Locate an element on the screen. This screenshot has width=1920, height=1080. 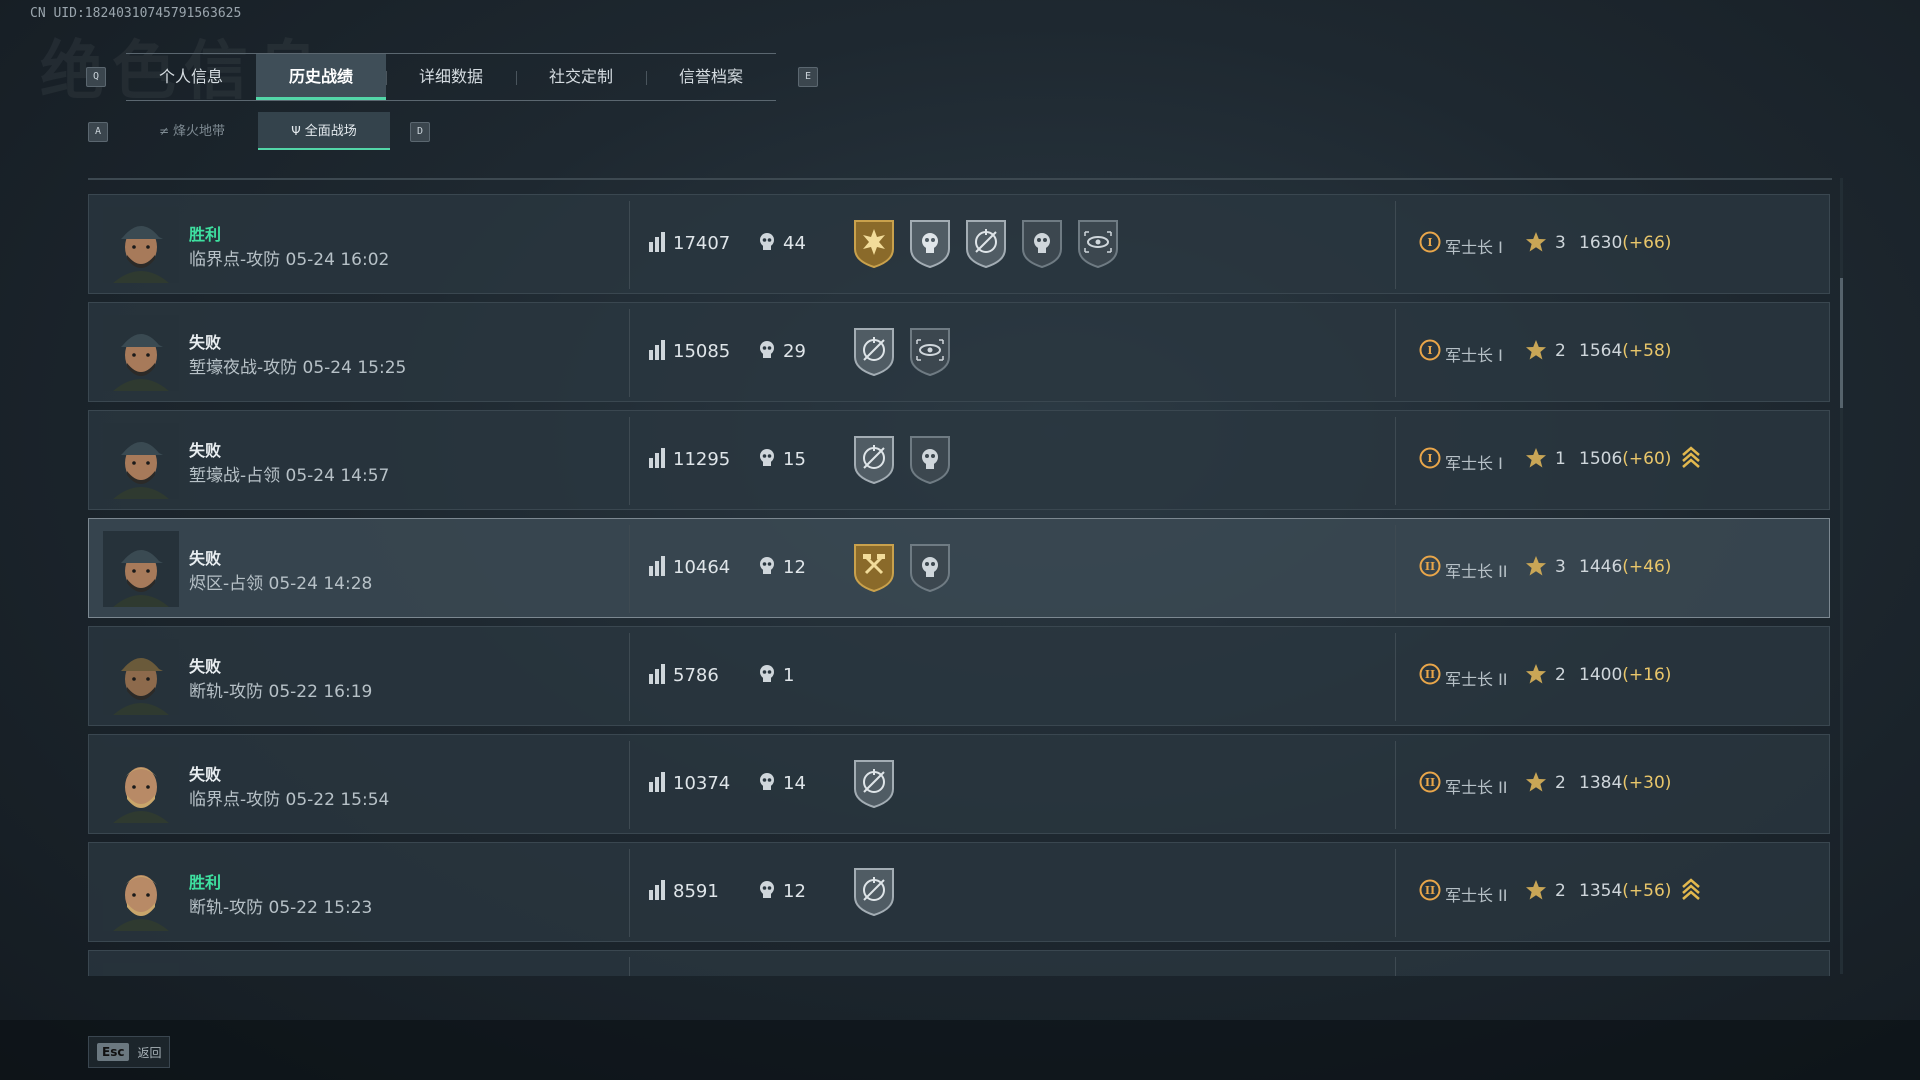
points-value: 1384 is located at coordinates (1601, 783).